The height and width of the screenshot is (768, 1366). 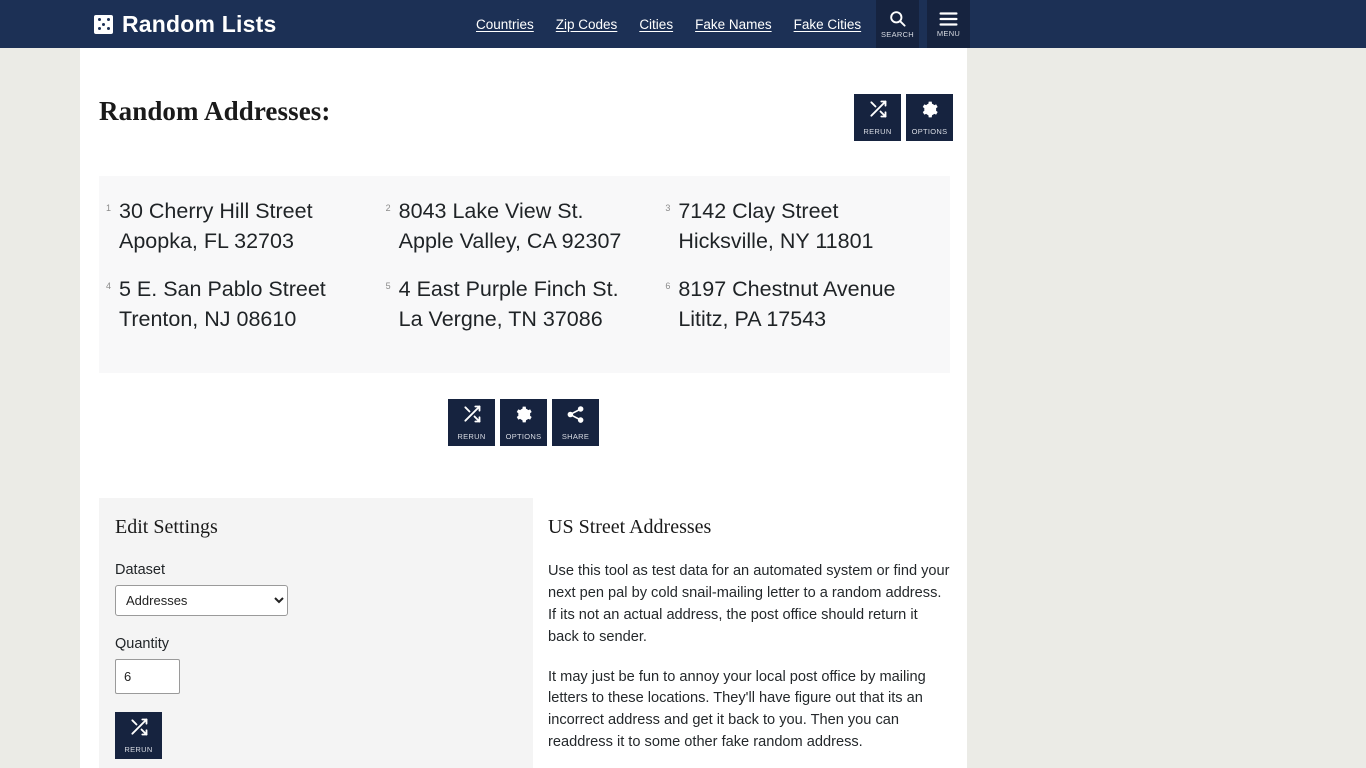 I want to click on nav-item-fake-cities: Fake Cities, so click(x=828, y=24).